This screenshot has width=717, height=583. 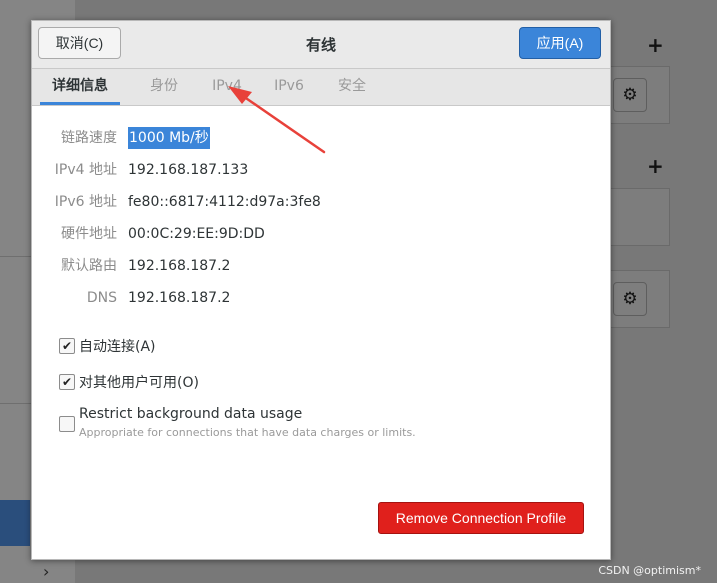 What do you see at coordinates (67, 346) in the screenshot?
I see `auto-connect-checkbox: ✔` at bounding box center [67, 346].